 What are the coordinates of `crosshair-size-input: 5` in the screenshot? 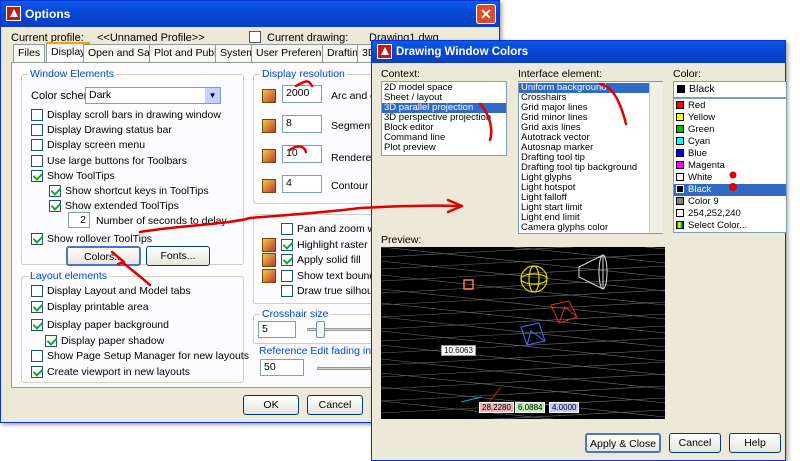 It's located at (277, 329).